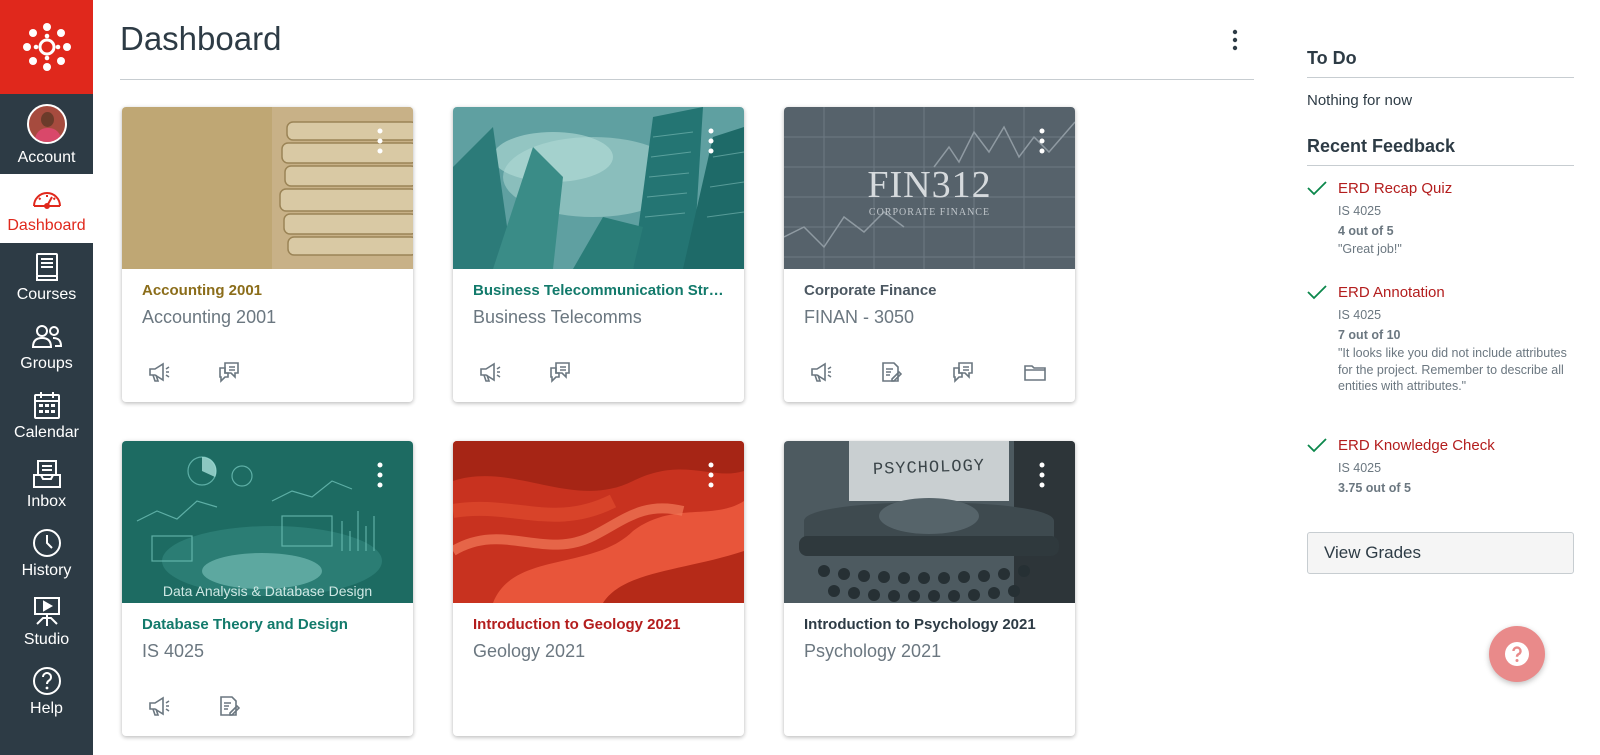 The width and height of the screenshot is (1600, 755). What do you see at coordinates (931, 290) in the screenshot?
I see `course-card-title: Corporate Finance` at bounding box center [931, 290].